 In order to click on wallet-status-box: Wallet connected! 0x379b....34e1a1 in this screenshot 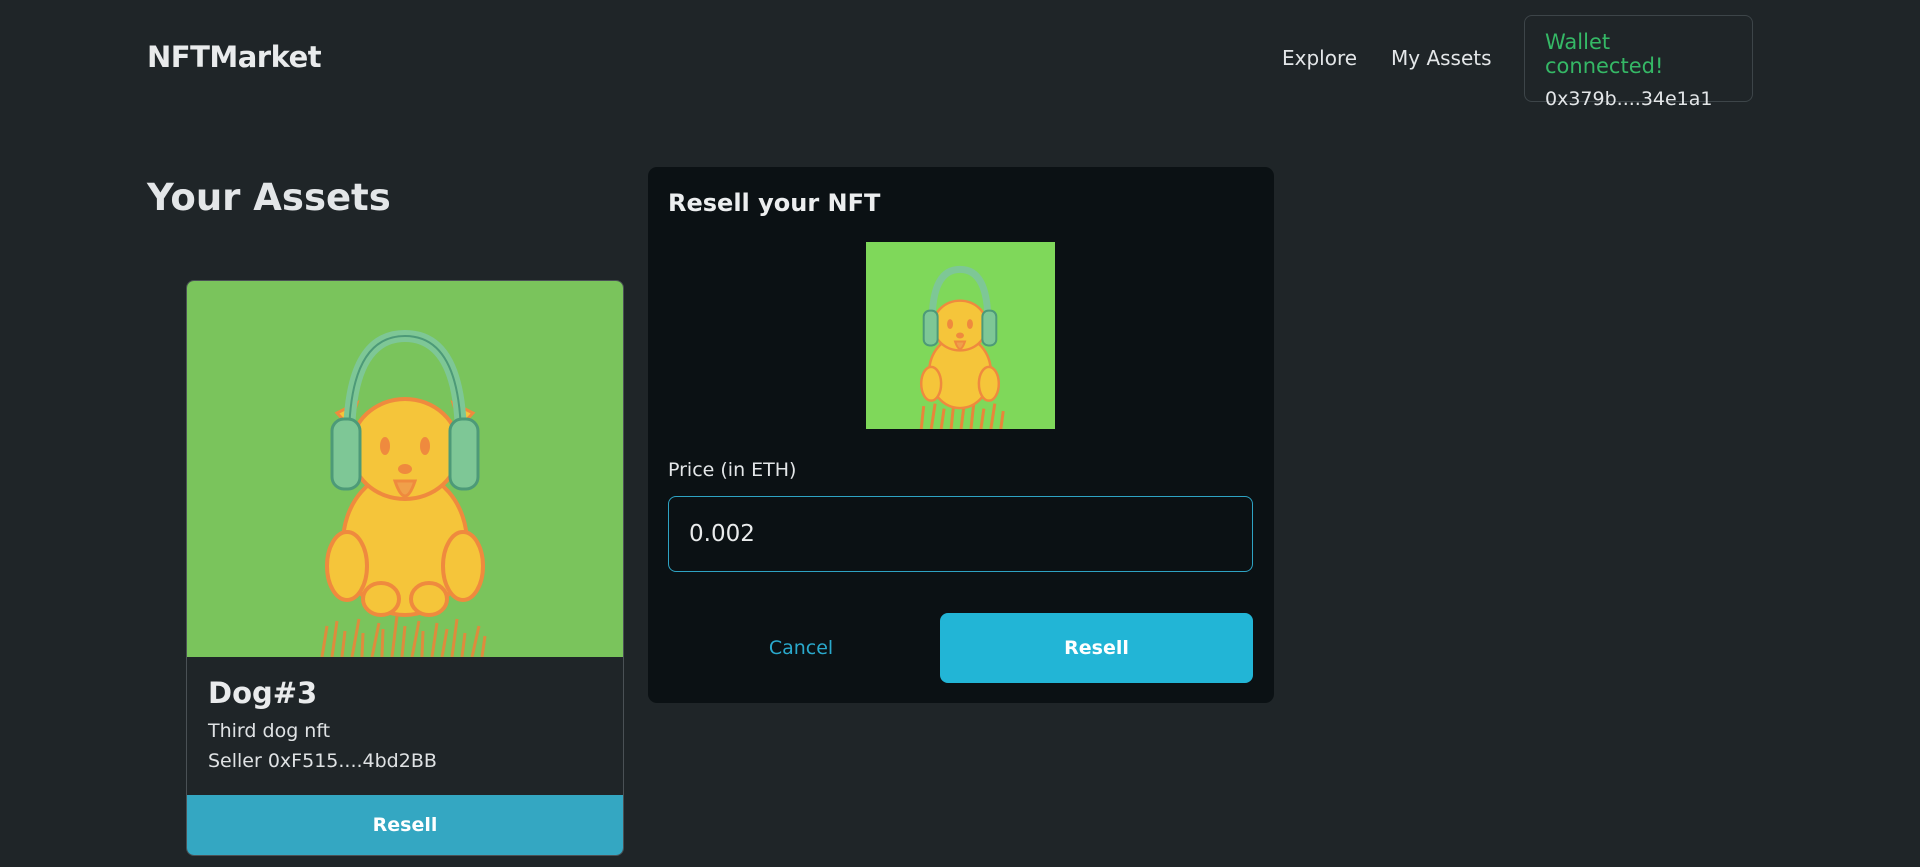, I will do `click(1638, 62)`.